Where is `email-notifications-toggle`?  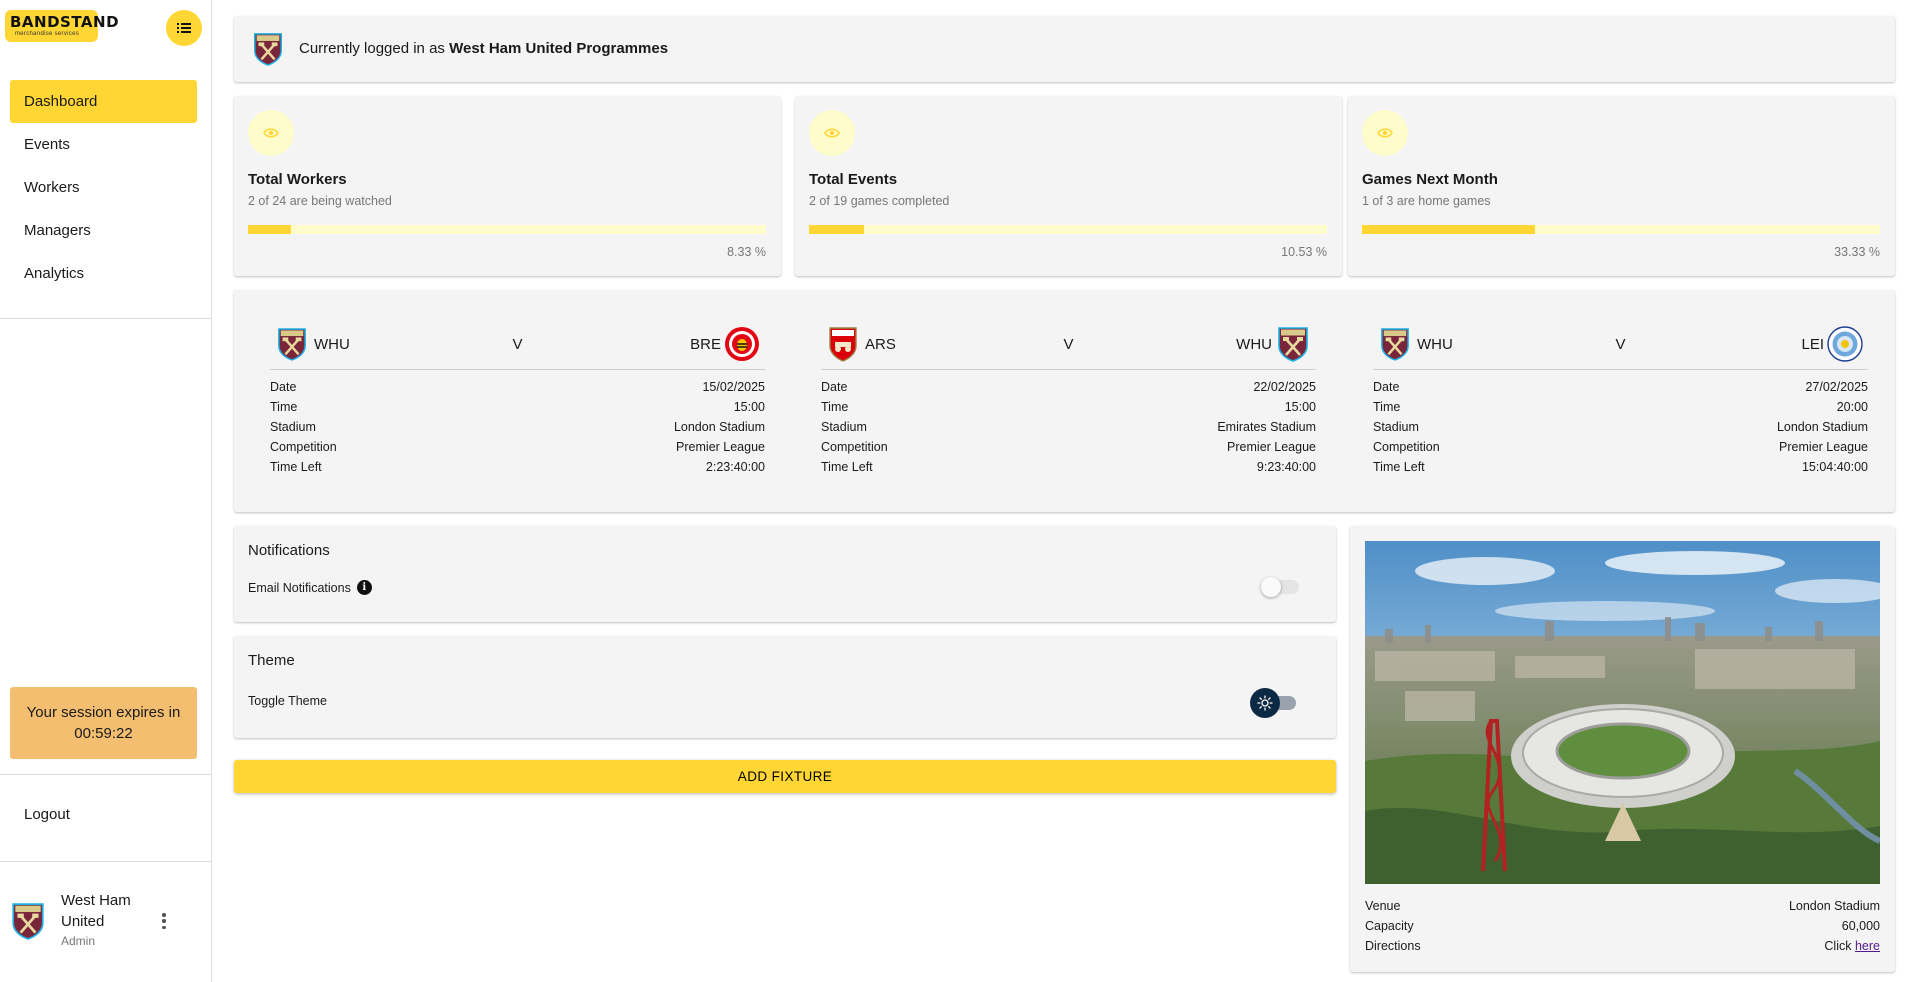 email-notifications-toggle is located at coordinates (1280, 586).